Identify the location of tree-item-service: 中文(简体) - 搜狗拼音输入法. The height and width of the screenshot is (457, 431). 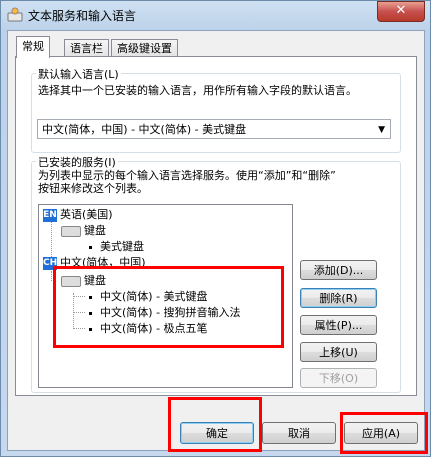
(165, 313).